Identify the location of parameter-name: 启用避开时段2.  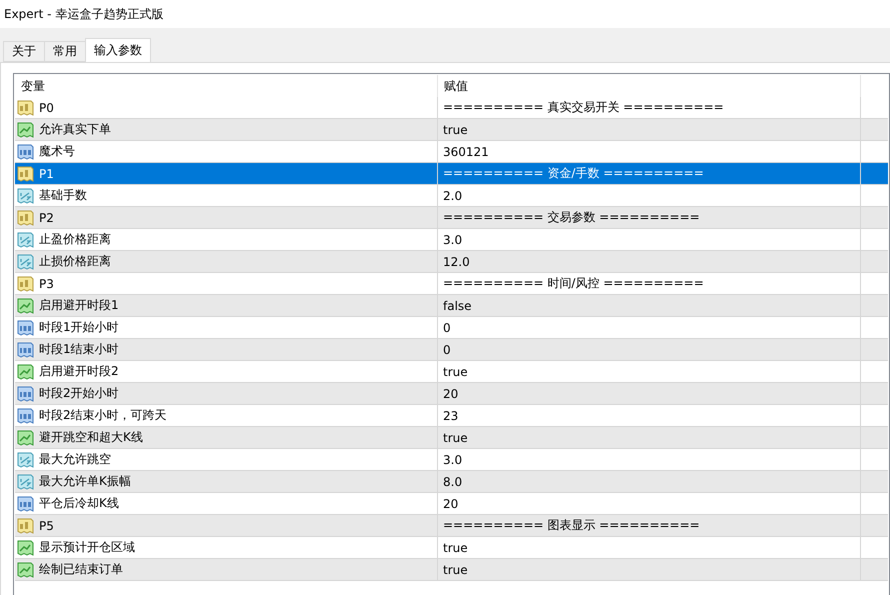
(79, 371).